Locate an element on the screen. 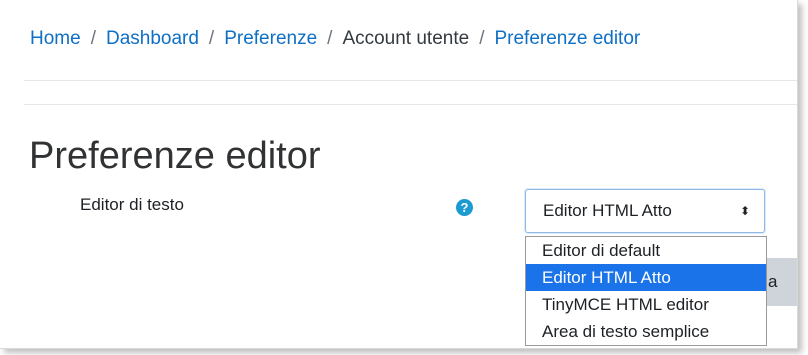 The width and height of the screenshot is (808, 355). save-button-label: a is located at coordinates (773, 281).